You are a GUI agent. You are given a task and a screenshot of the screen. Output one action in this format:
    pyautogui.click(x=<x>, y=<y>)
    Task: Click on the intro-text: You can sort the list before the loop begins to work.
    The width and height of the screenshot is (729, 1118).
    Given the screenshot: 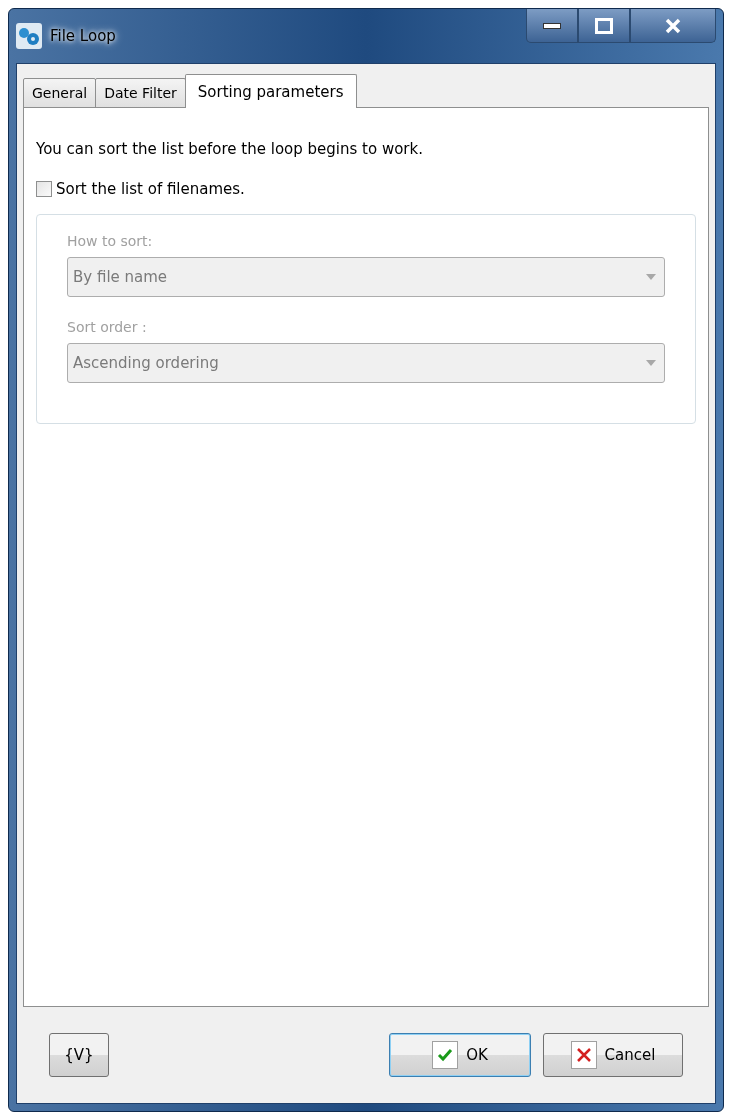 What is the action you would take?
    pyautogui.click(x=230, y=149)
    